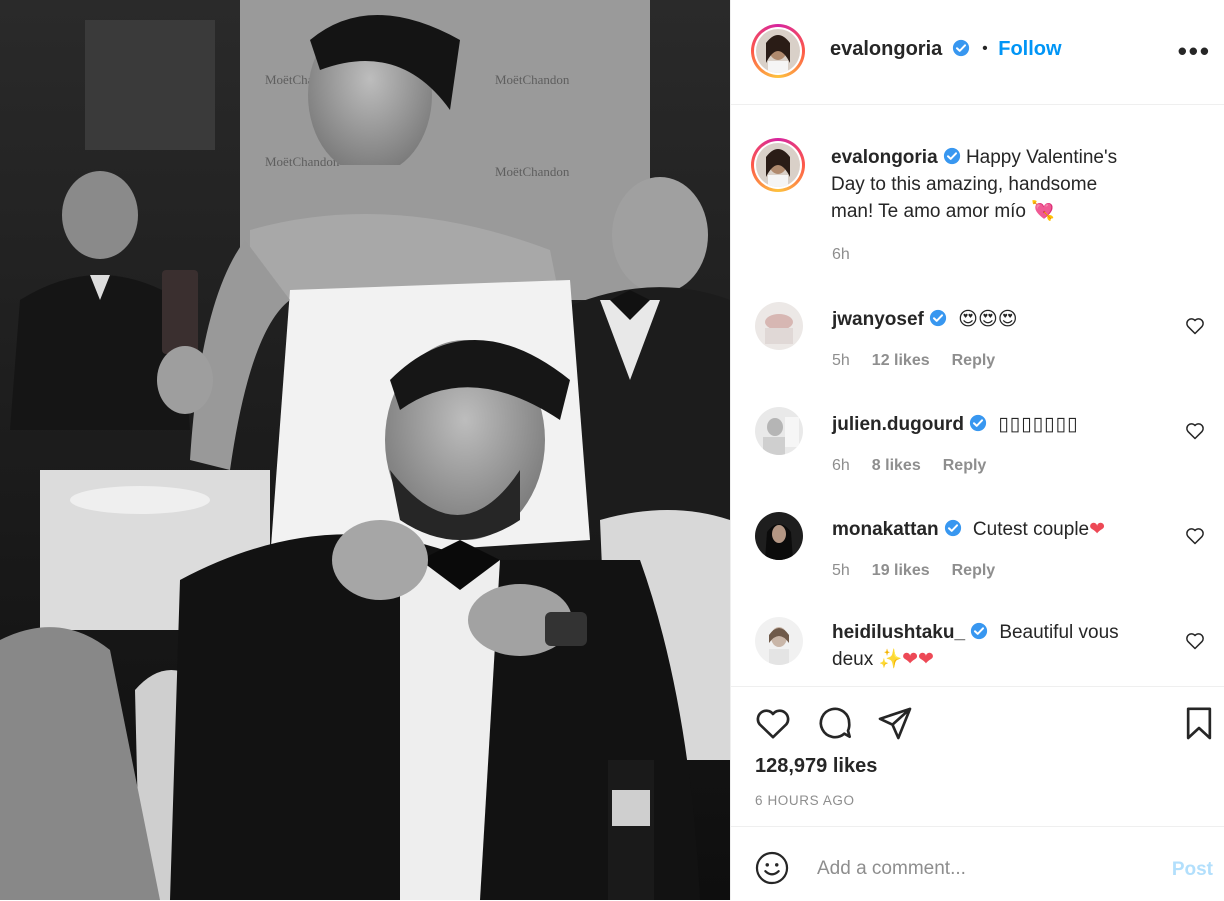 Image resolution: width=1224 pixels, height=901 pixels. What do you see at coordinates (968, 529) in the screenshot?
I see `comment-body: monakattan Cutest couple❤` at bounding box center [968, 529].